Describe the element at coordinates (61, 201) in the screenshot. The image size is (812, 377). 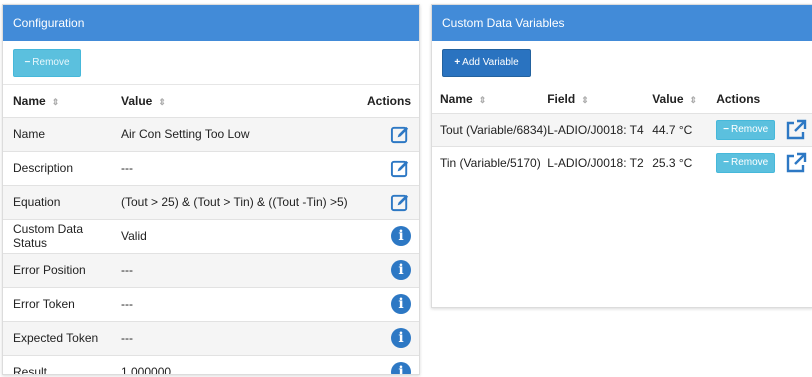
I see `row-name-equation: Equation` at that location.